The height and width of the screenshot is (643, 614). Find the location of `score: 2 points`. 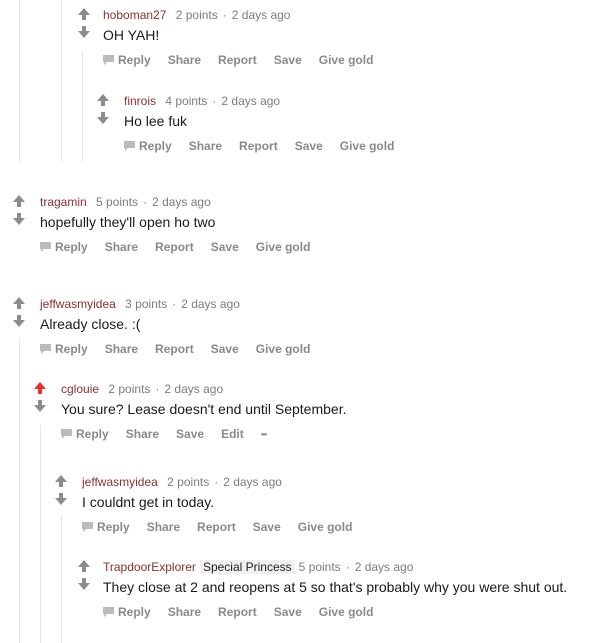

score: 2 points is located at coordinates (129, 389).